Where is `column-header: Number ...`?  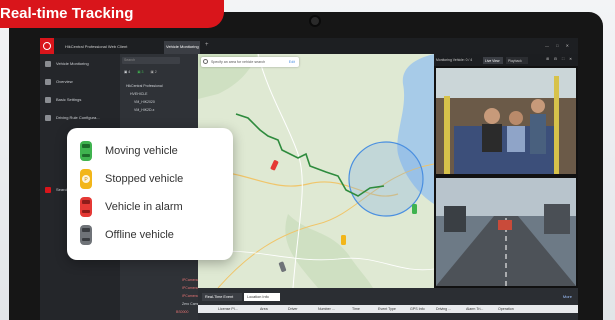
column-header: Number ... is located at coordinates (326, 309).